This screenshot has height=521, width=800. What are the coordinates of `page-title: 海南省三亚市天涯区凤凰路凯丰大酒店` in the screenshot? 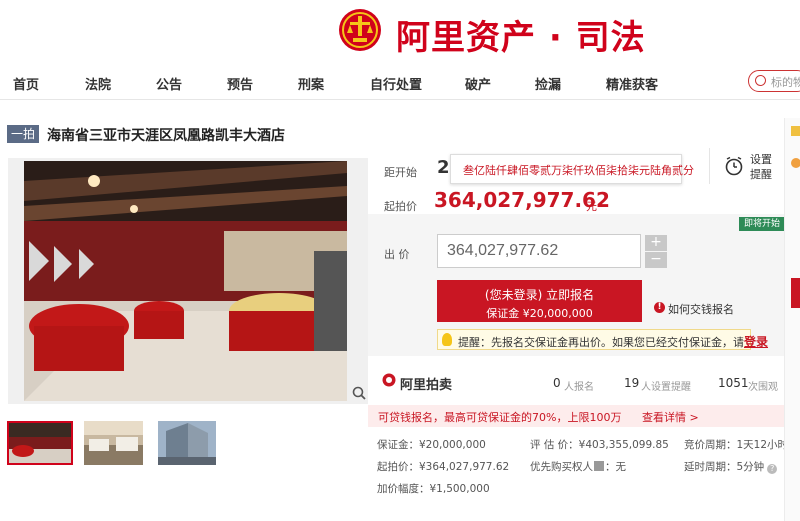 It's located at (166, 136).